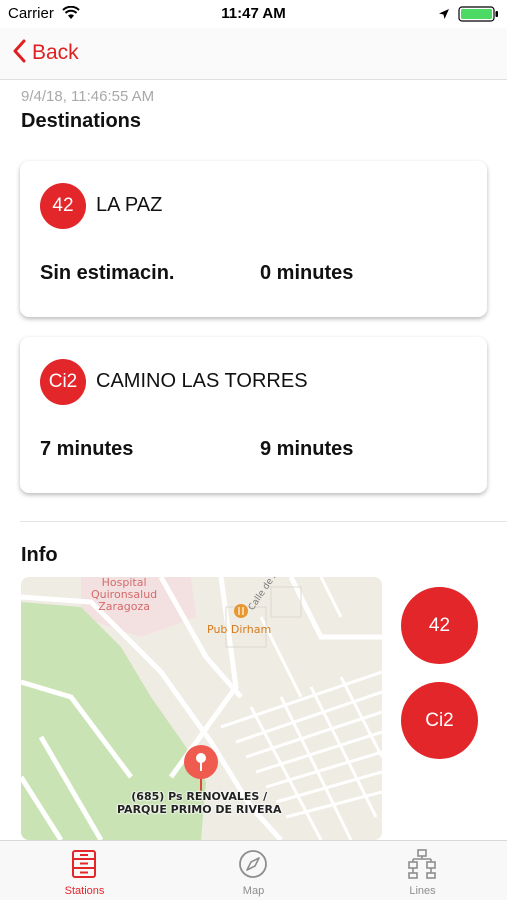 The image size is (507, 900). Describe the element at coordinates (87, 449) in the screenshot. I see `first-estimate: 7 minutes` at that location.